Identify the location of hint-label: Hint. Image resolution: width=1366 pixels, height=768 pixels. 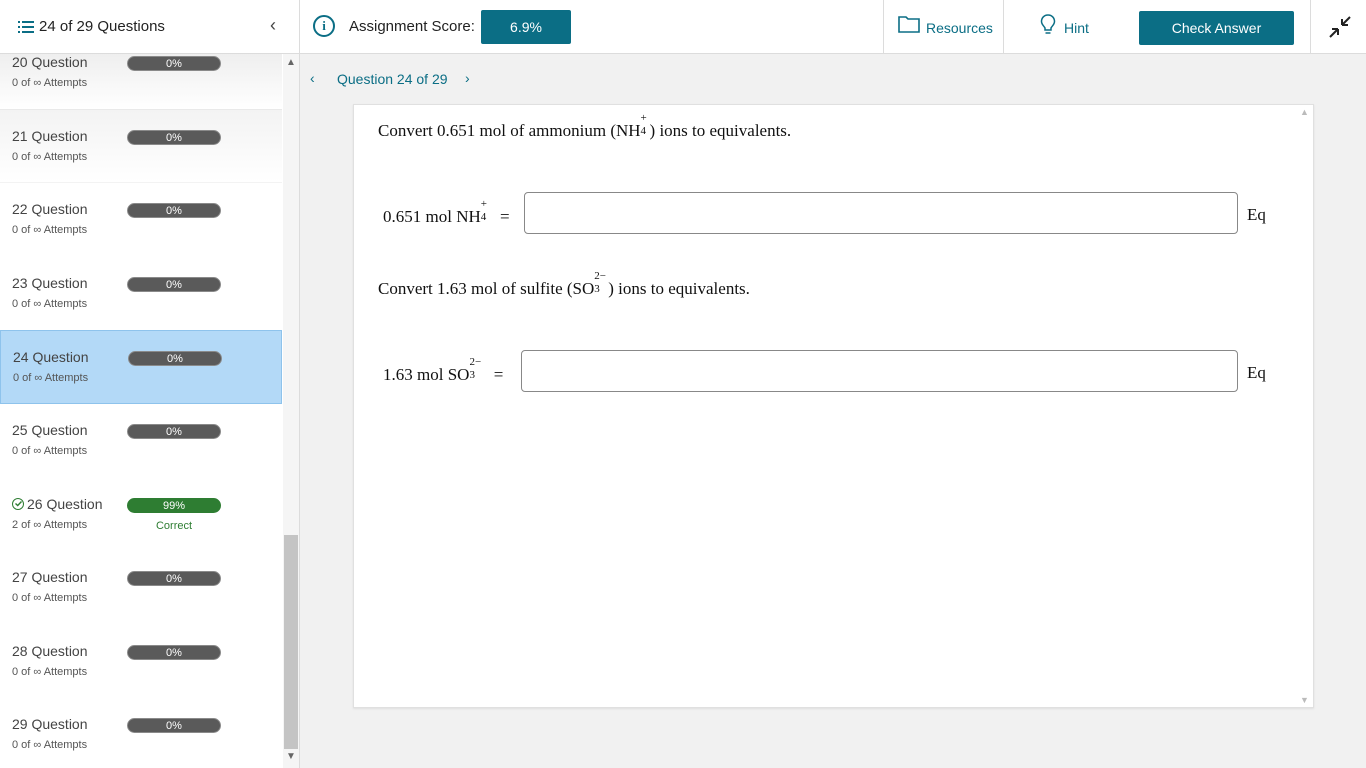
(1076, 28).